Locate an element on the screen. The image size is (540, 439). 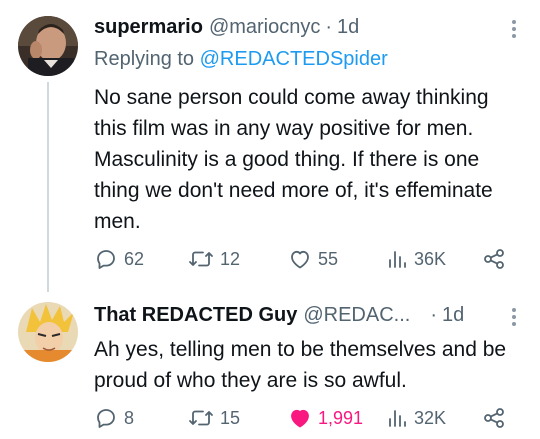
avatar-supermario is located at coordinates (48, 46).